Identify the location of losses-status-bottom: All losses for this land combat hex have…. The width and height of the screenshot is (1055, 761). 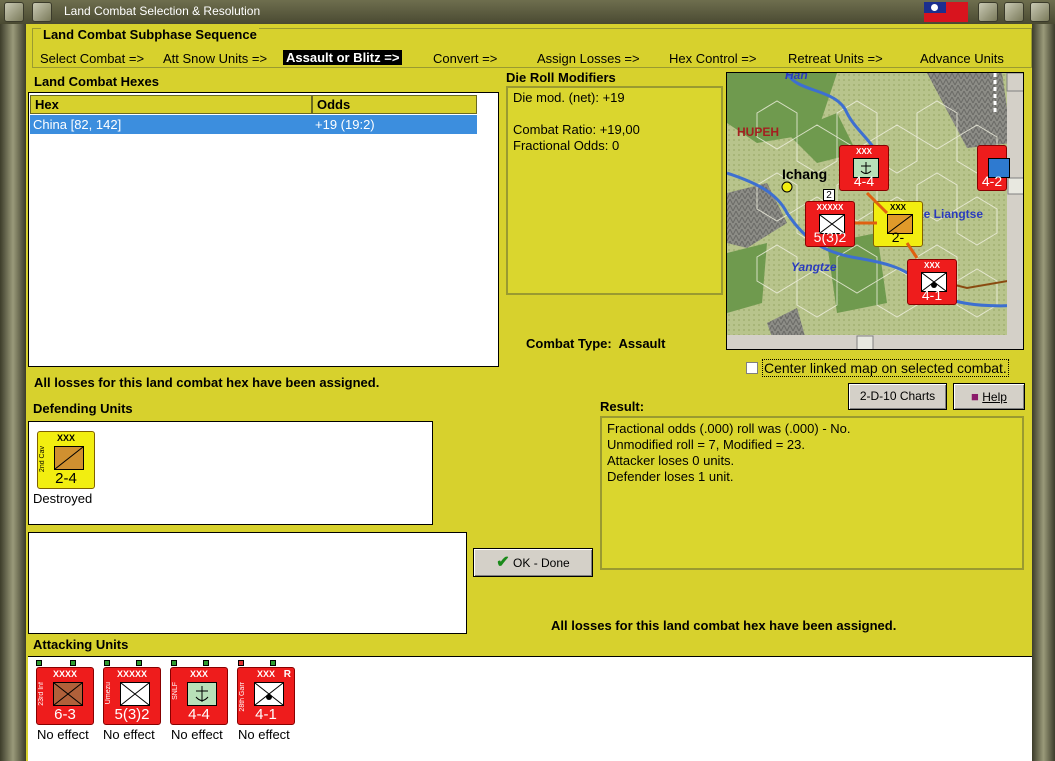
(724, 625).